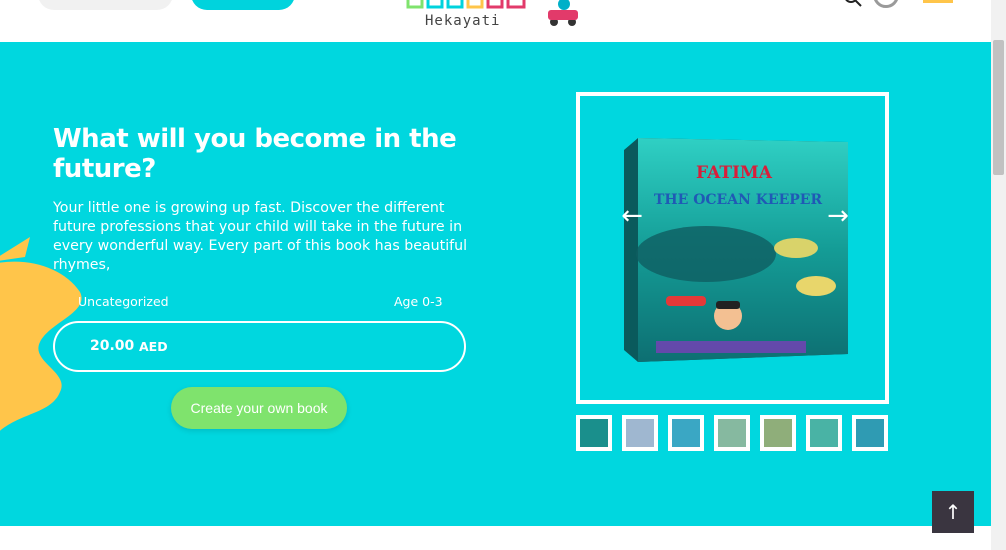  I want to click on gallery-thumbnails, so click(736, 433).